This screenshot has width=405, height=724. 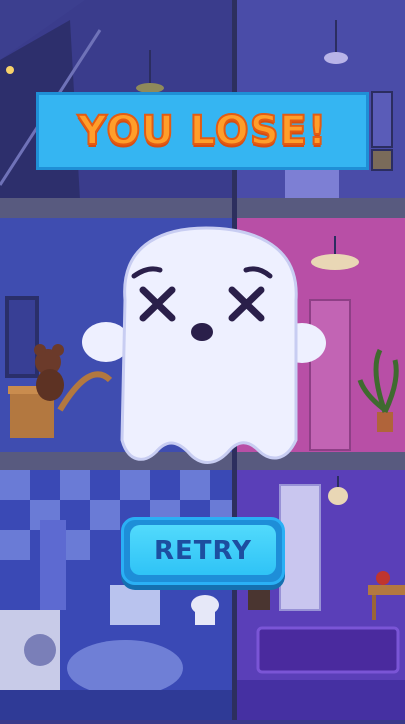 I want to click on you-lose-banner: YOU LOSE!, so click(x=202, y=131).